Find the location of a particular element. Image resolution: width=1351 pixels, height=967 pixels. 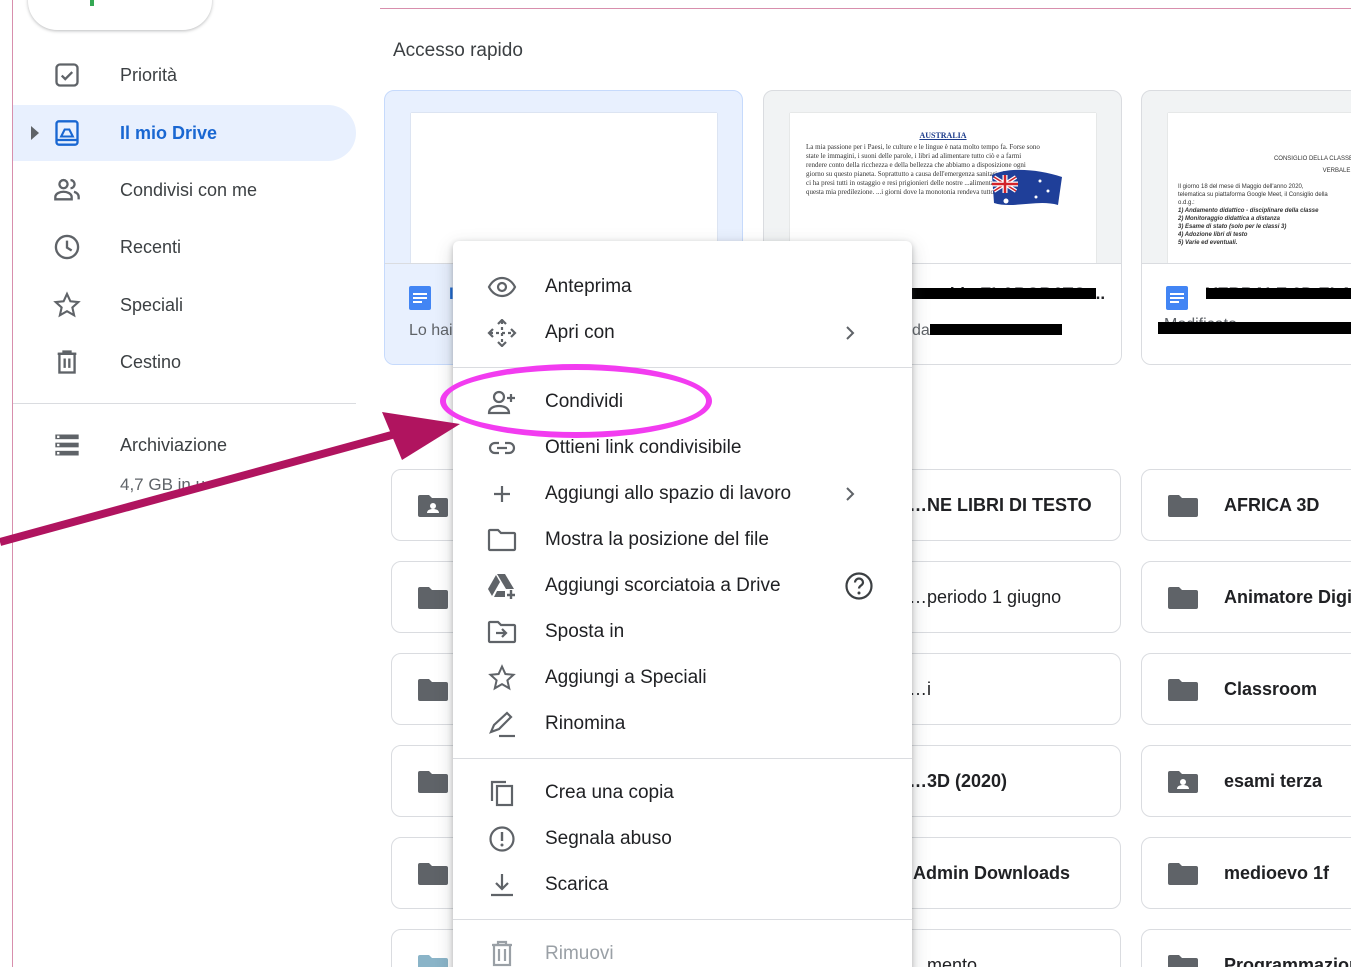

menu-item-rename: Rinomina is located at coordinates (682, 724).